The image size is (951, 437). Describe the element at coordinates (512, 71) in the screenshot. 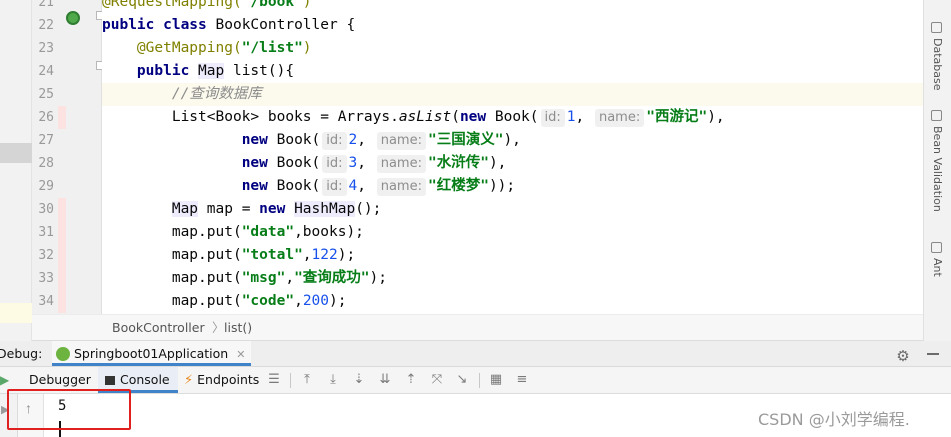

I see `code-line: public Map list(){` at that location.